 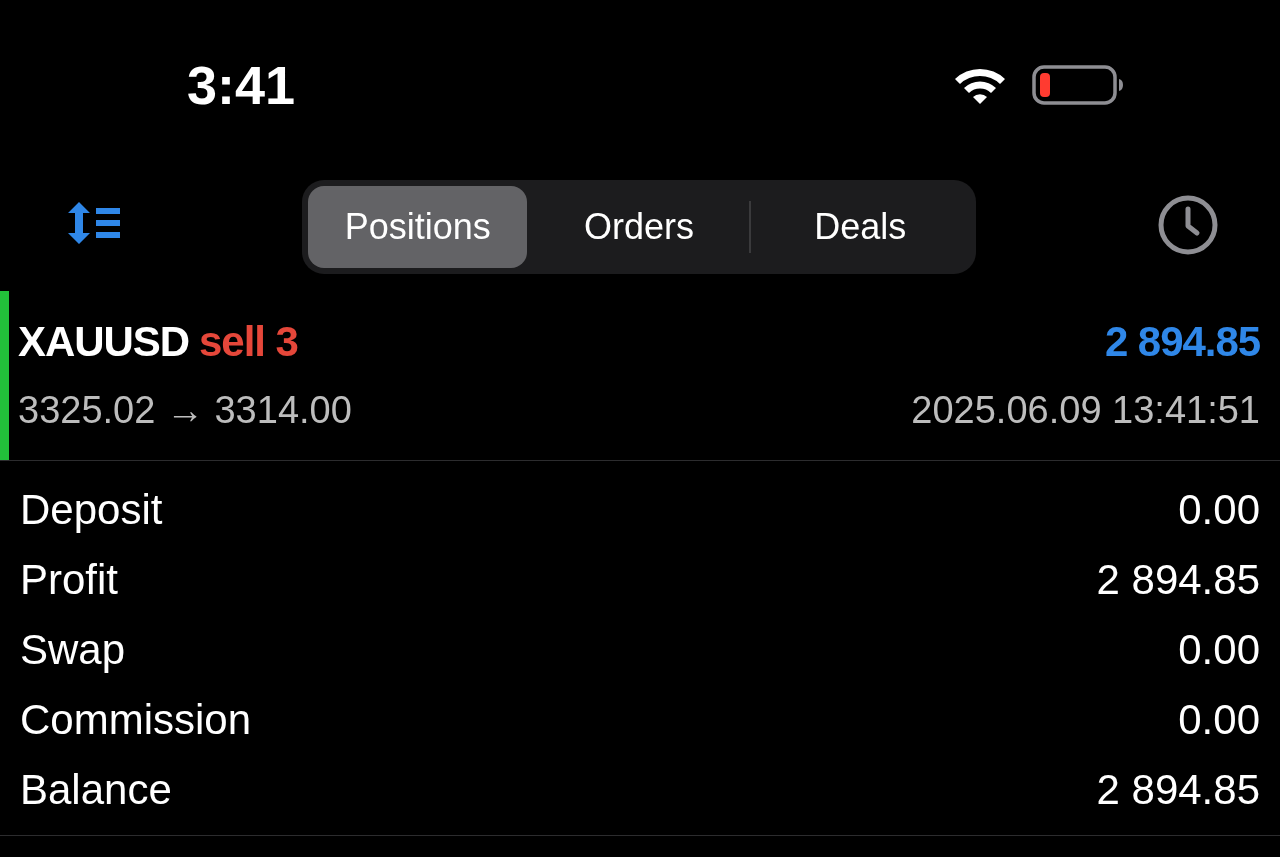 I want to click on tab: Orders, so click(x=639, y=227).